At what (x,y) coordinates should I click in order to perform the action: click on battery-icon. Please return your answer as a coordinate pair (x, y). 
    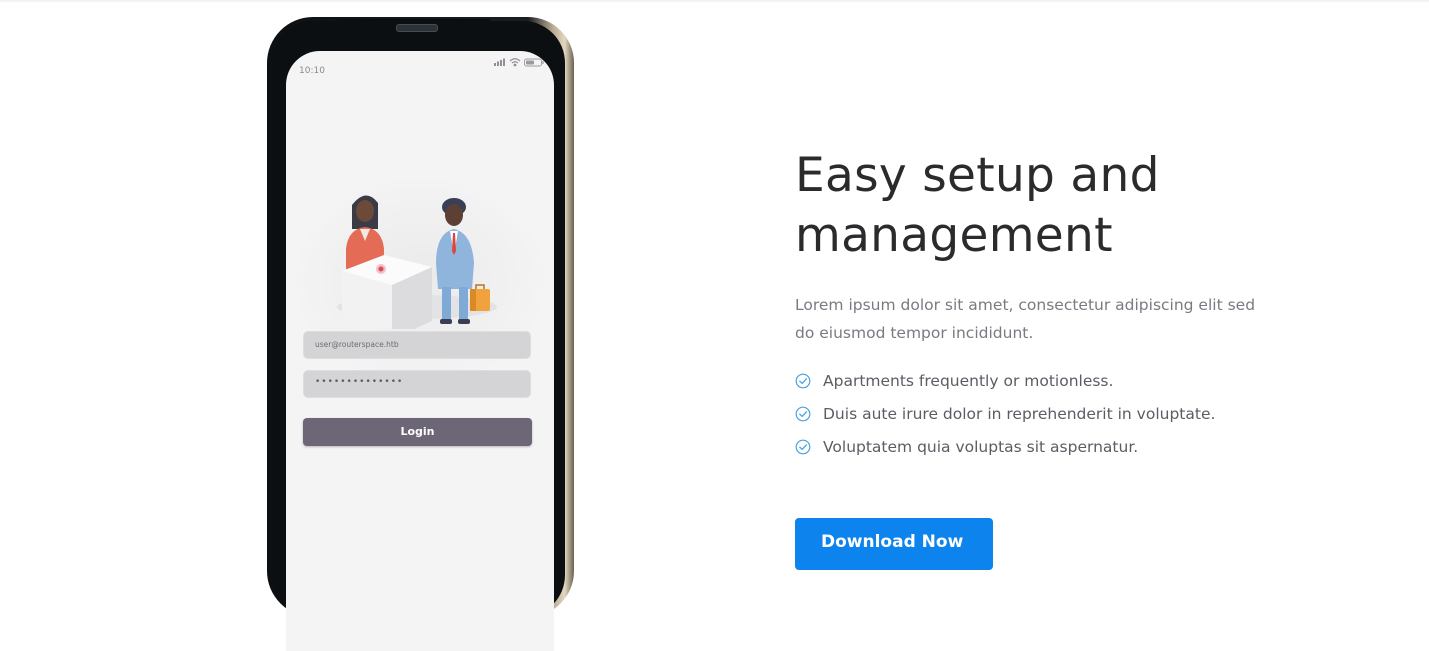
    Looking at the image, I should click on (534, 62).